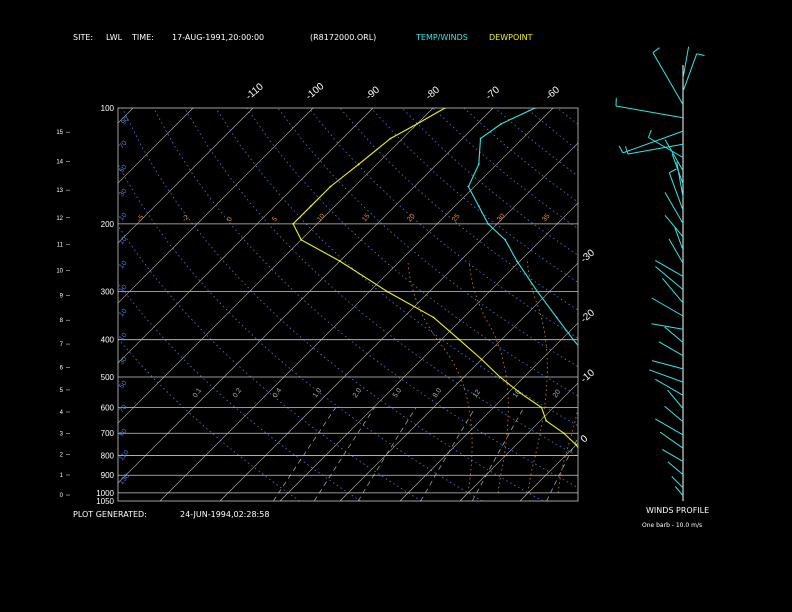  Describe the element at coordinates (672, 525) in the screenshot. I see `barb-note: One barb - 10.0 m/s` at that location.